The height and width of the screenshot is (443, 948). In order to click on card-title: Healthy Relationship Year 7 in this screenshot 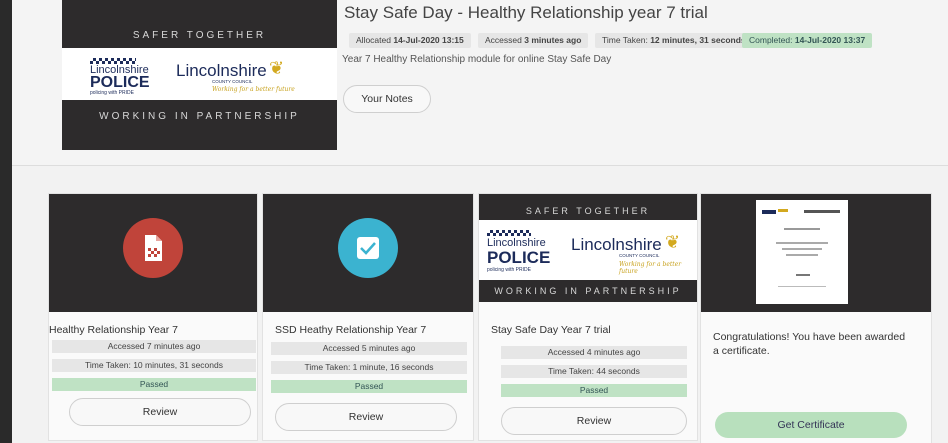, I will do `click(114, 330)`.